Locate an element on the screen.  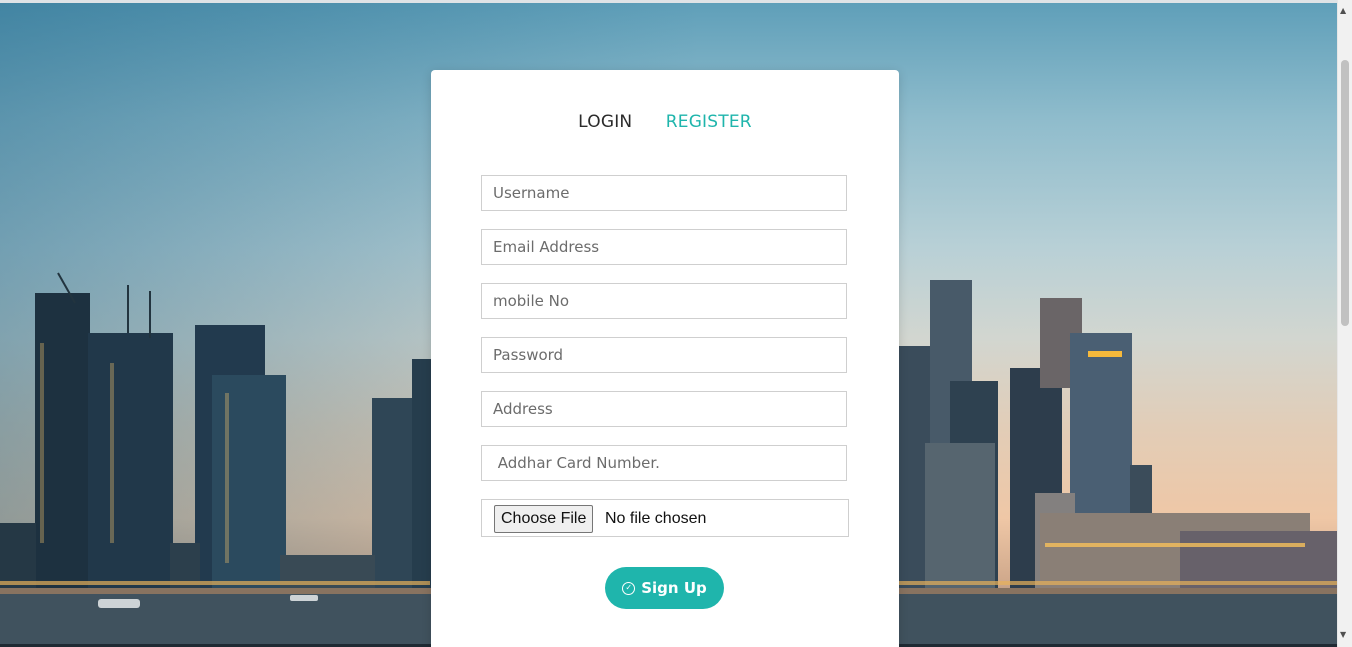
sign-up-button: ✓ Sign Up is located at coordinates (664, 588).